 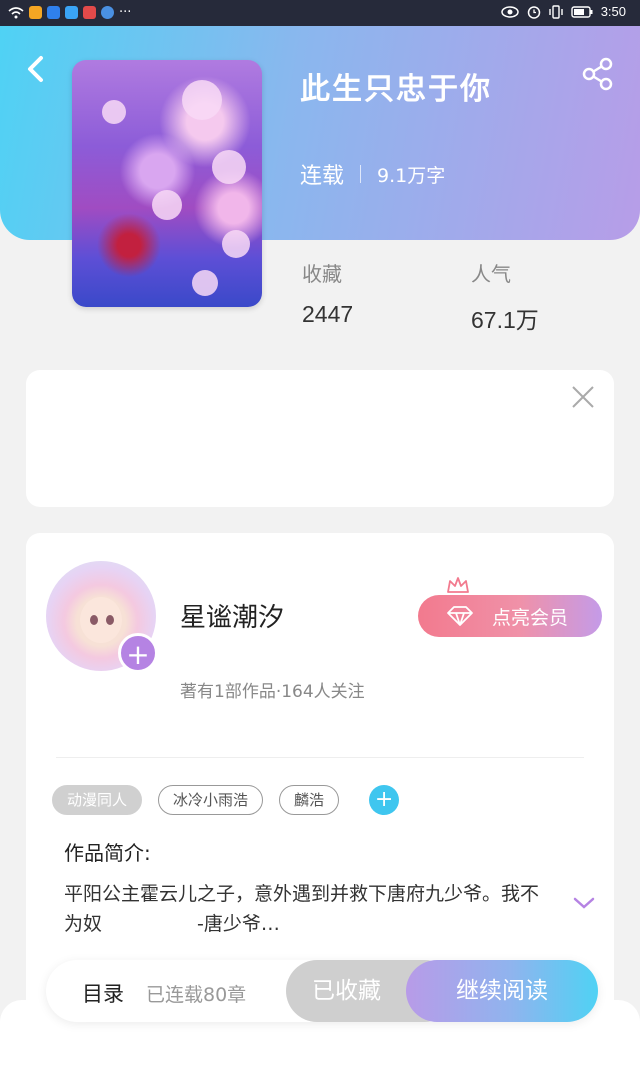 I want to click on chapter-count: 已连载80章, so click(x=196, y=995).